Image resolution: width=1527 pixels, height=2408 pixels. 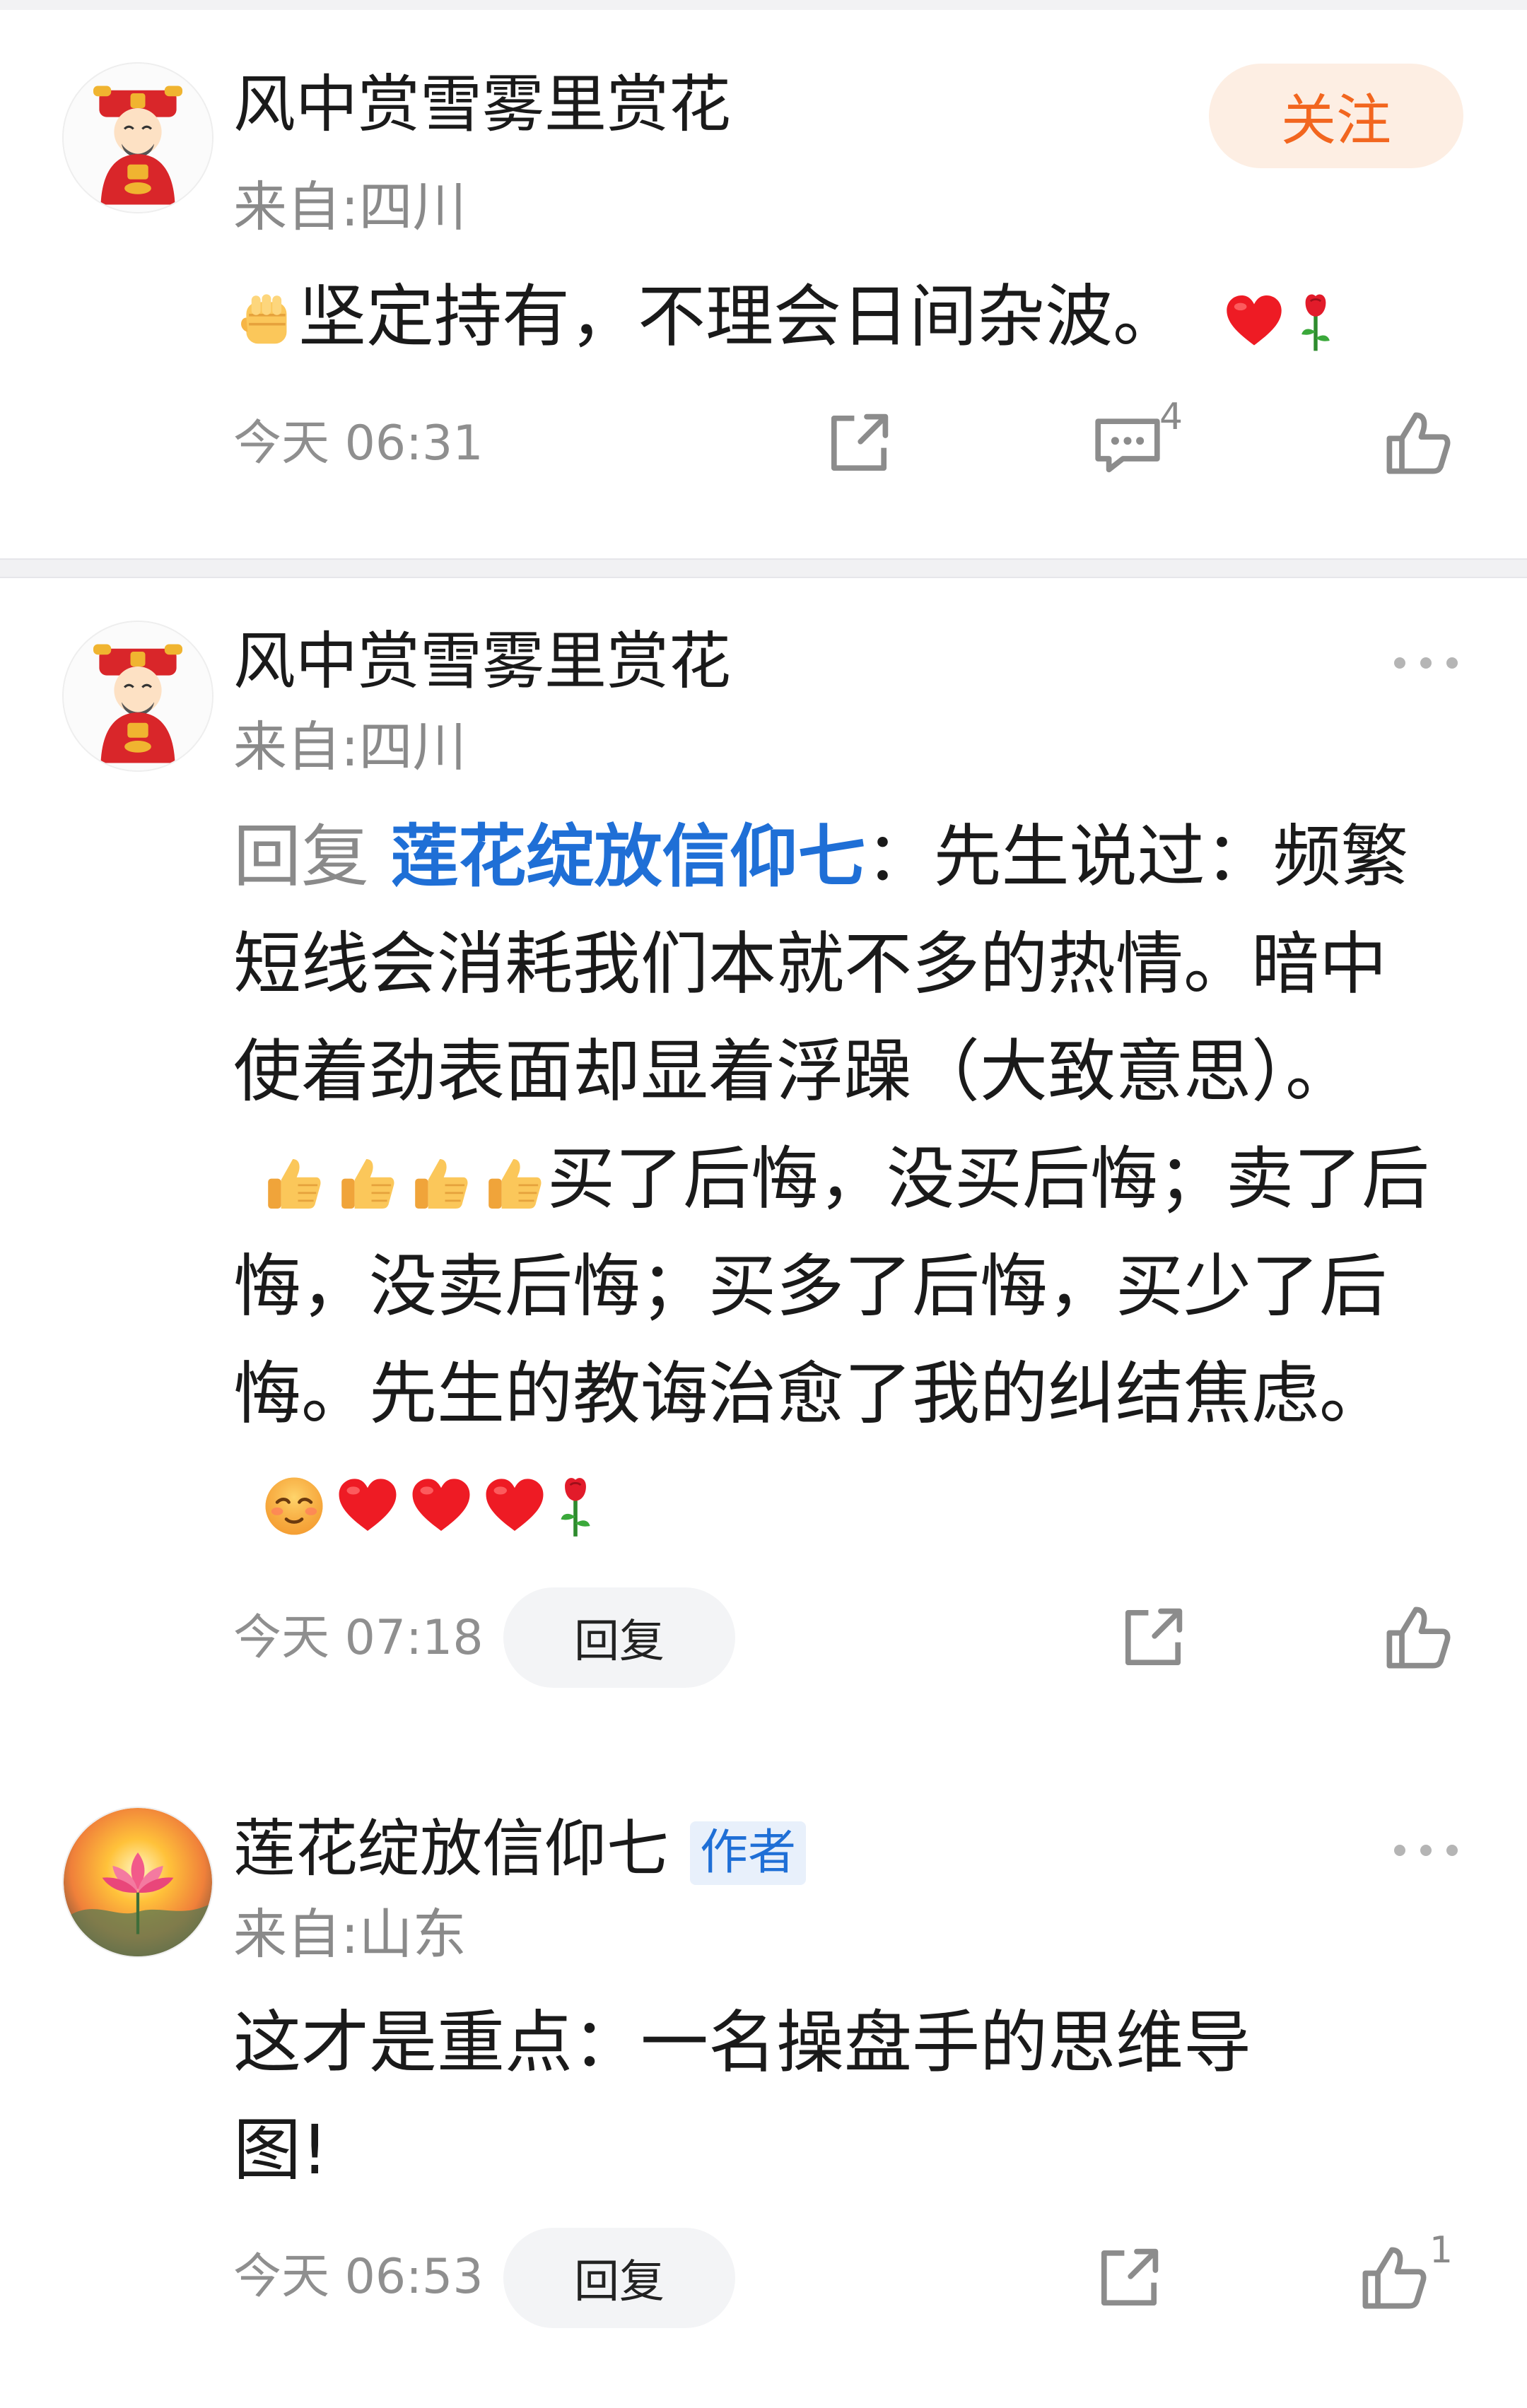 What do you see at coordinates (350, 1935) in the screenshot?
I see `location-label: 来自:山东` at bounding box center [350, 1935].